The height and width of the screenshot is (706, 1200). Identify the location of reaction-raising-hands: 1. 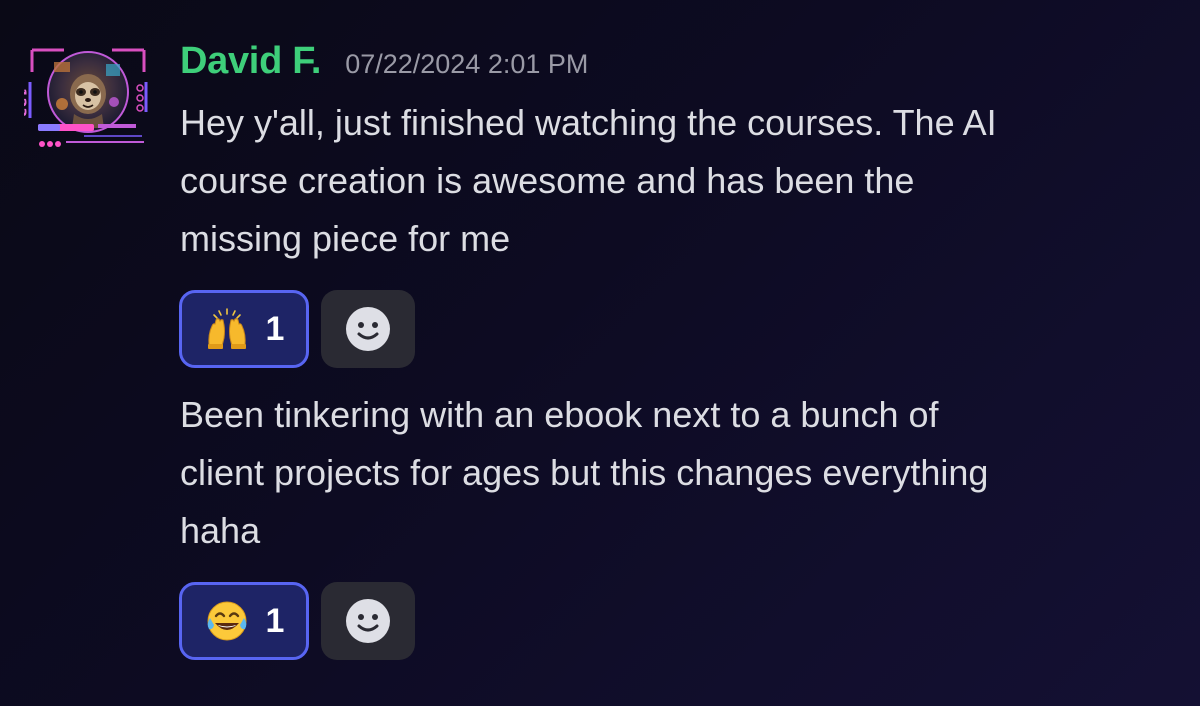
(244, 329).